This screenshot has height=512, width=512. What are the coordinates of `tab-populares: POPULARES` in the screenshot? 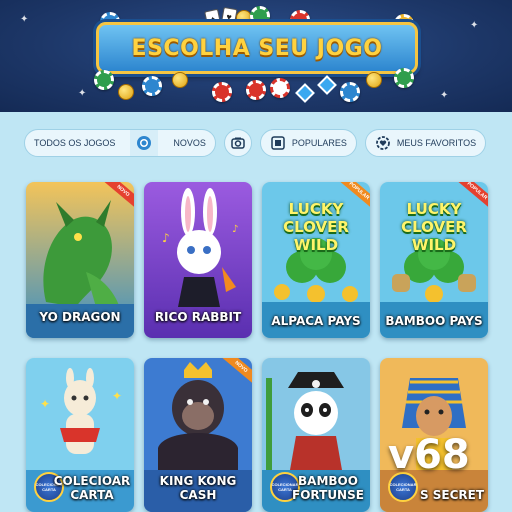 It's located at (308, 143).